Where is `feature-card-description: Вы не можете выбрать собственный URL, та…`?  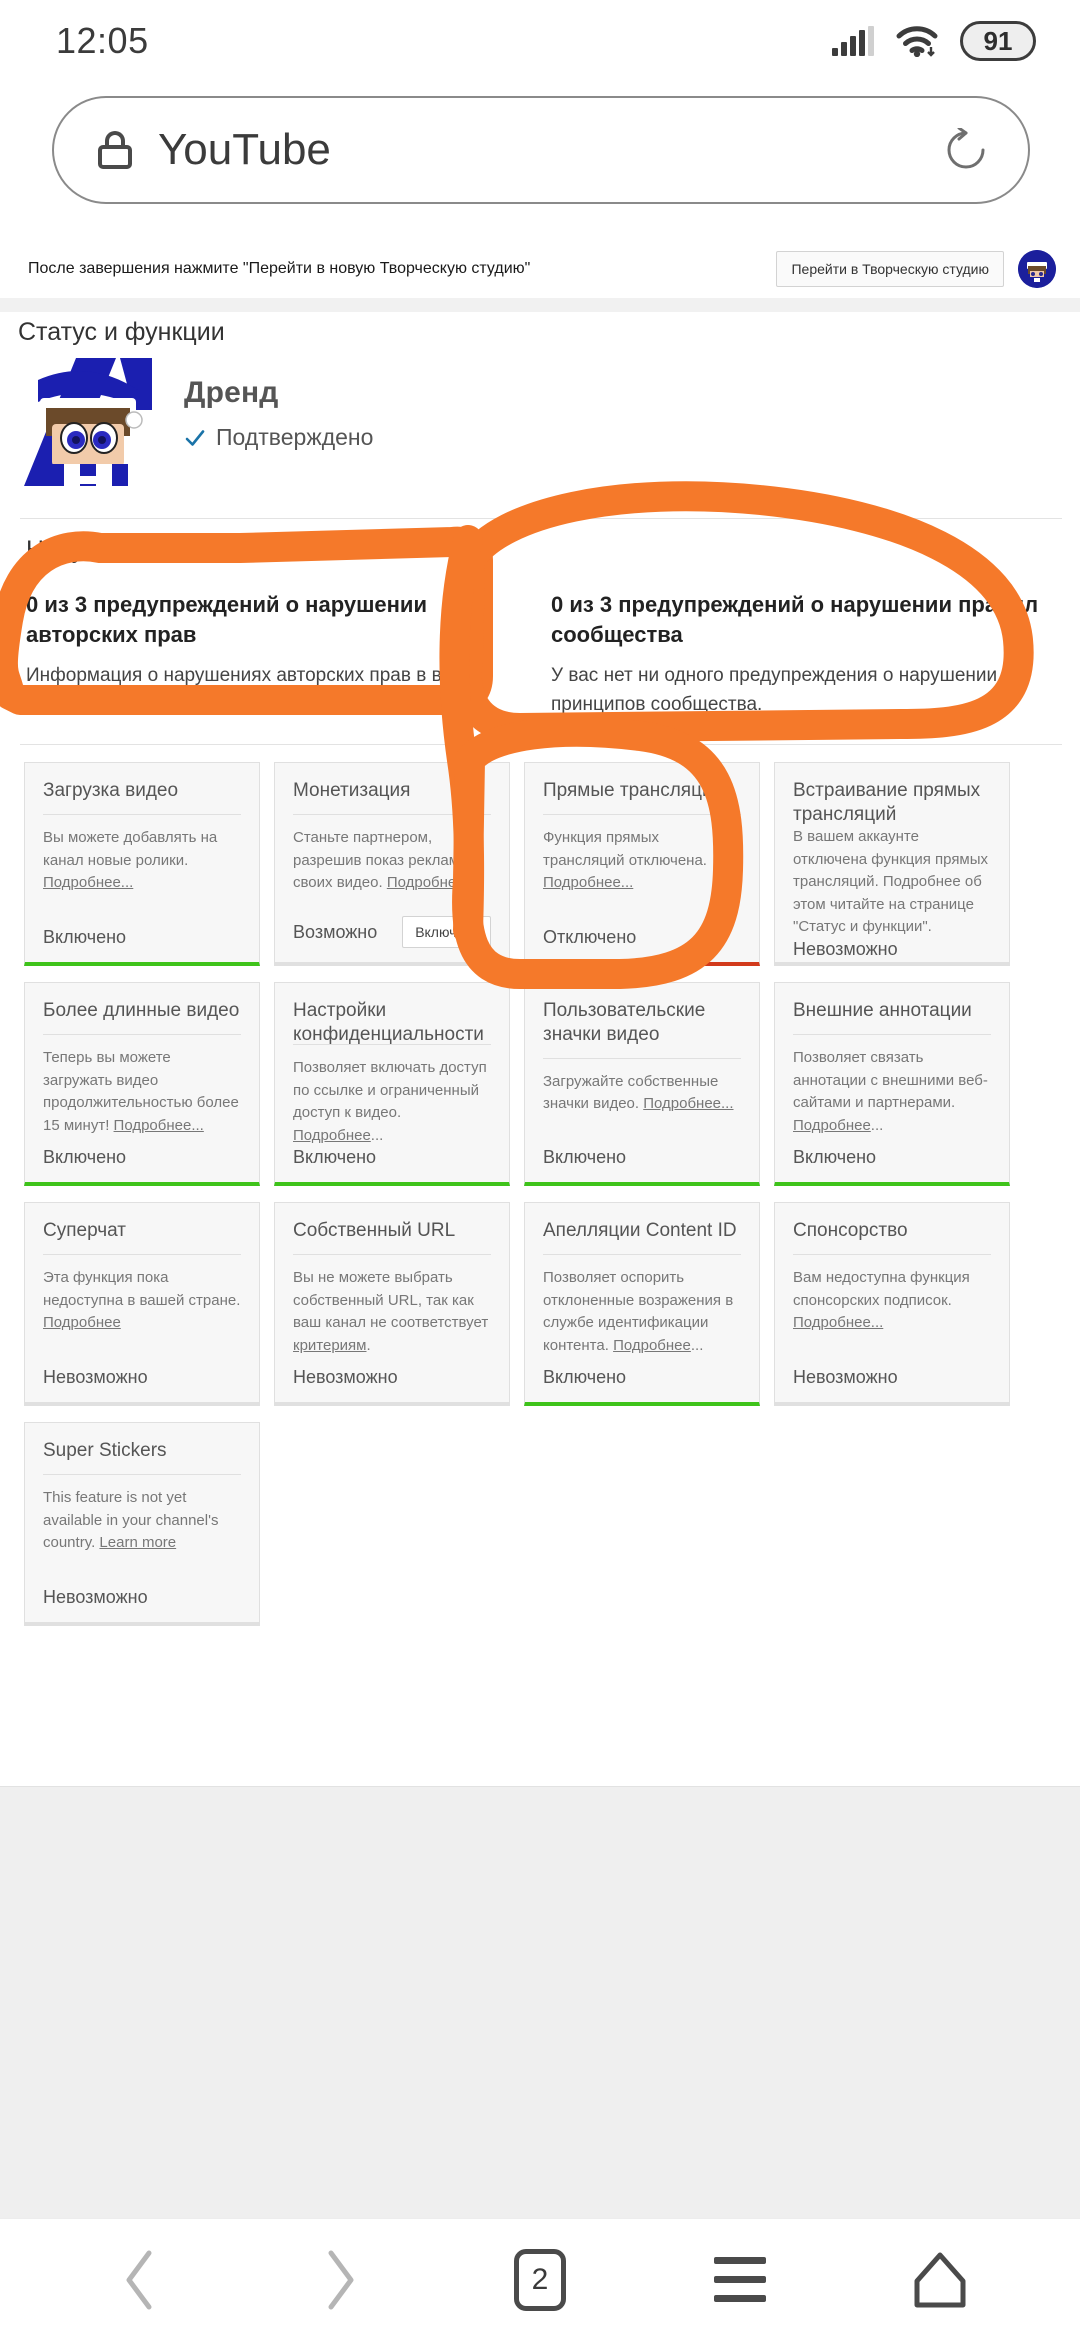
feature-card-description: Вы не можете выбрать собственный URL, та… is located at coordinates (391, 1311).